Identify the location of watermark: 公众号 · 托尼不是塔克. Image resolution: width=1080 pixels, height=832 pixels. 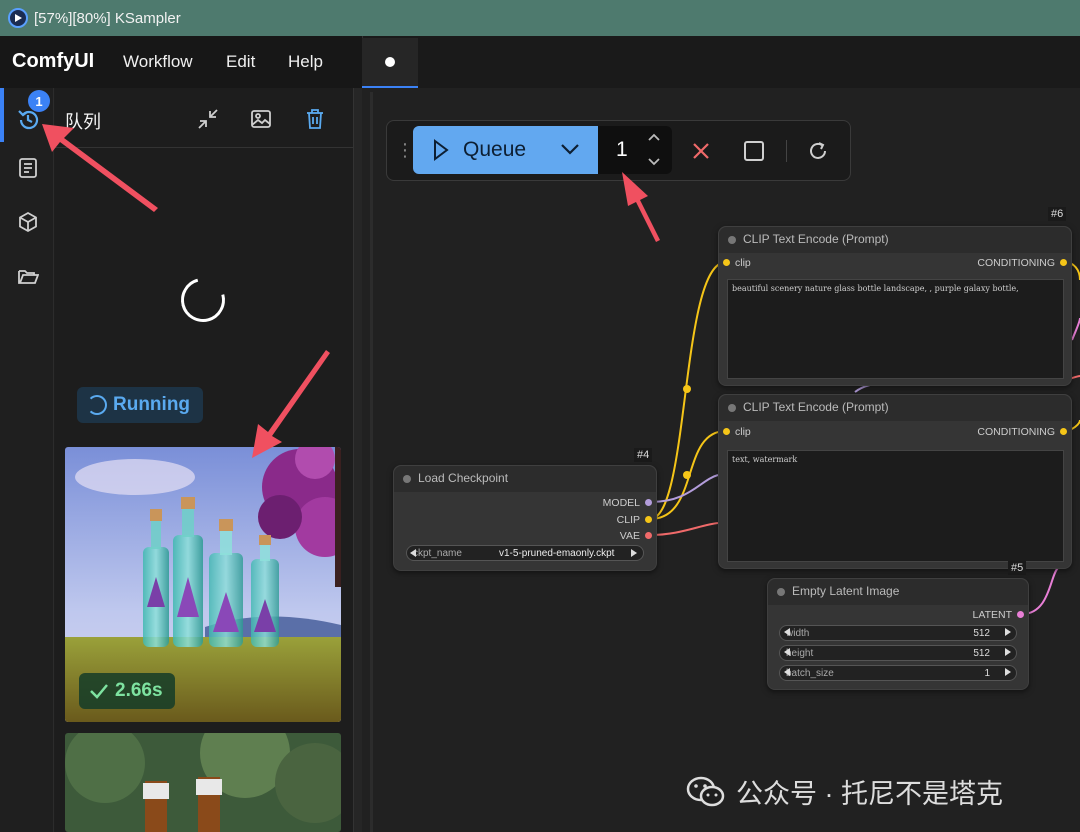
(844, 791).